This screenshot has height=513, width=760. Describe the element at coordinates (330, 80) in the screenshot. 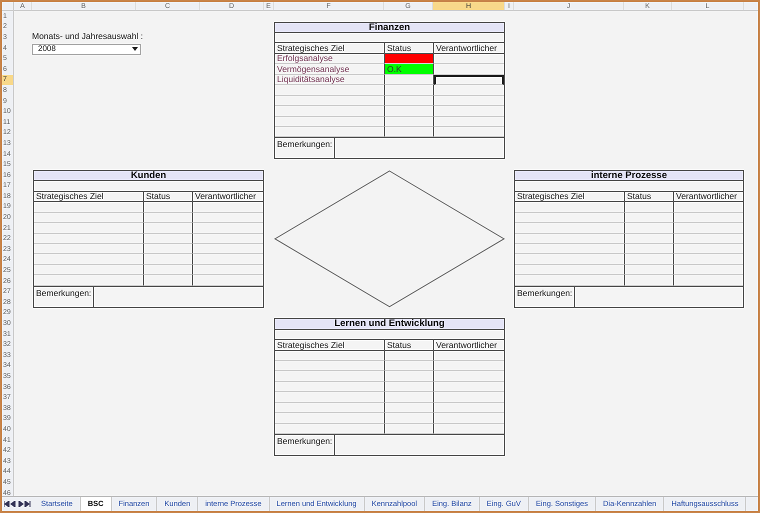

I see `table-cell: Liquiditätsanalyse` at that location.